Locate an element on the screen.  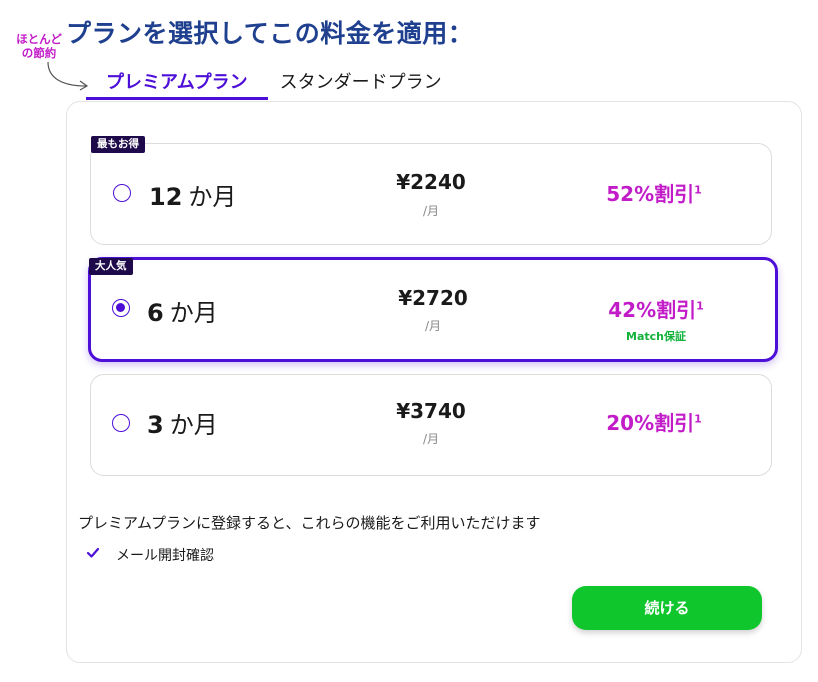
discount-text: 20%割引 is located at coordinates (650, 423).